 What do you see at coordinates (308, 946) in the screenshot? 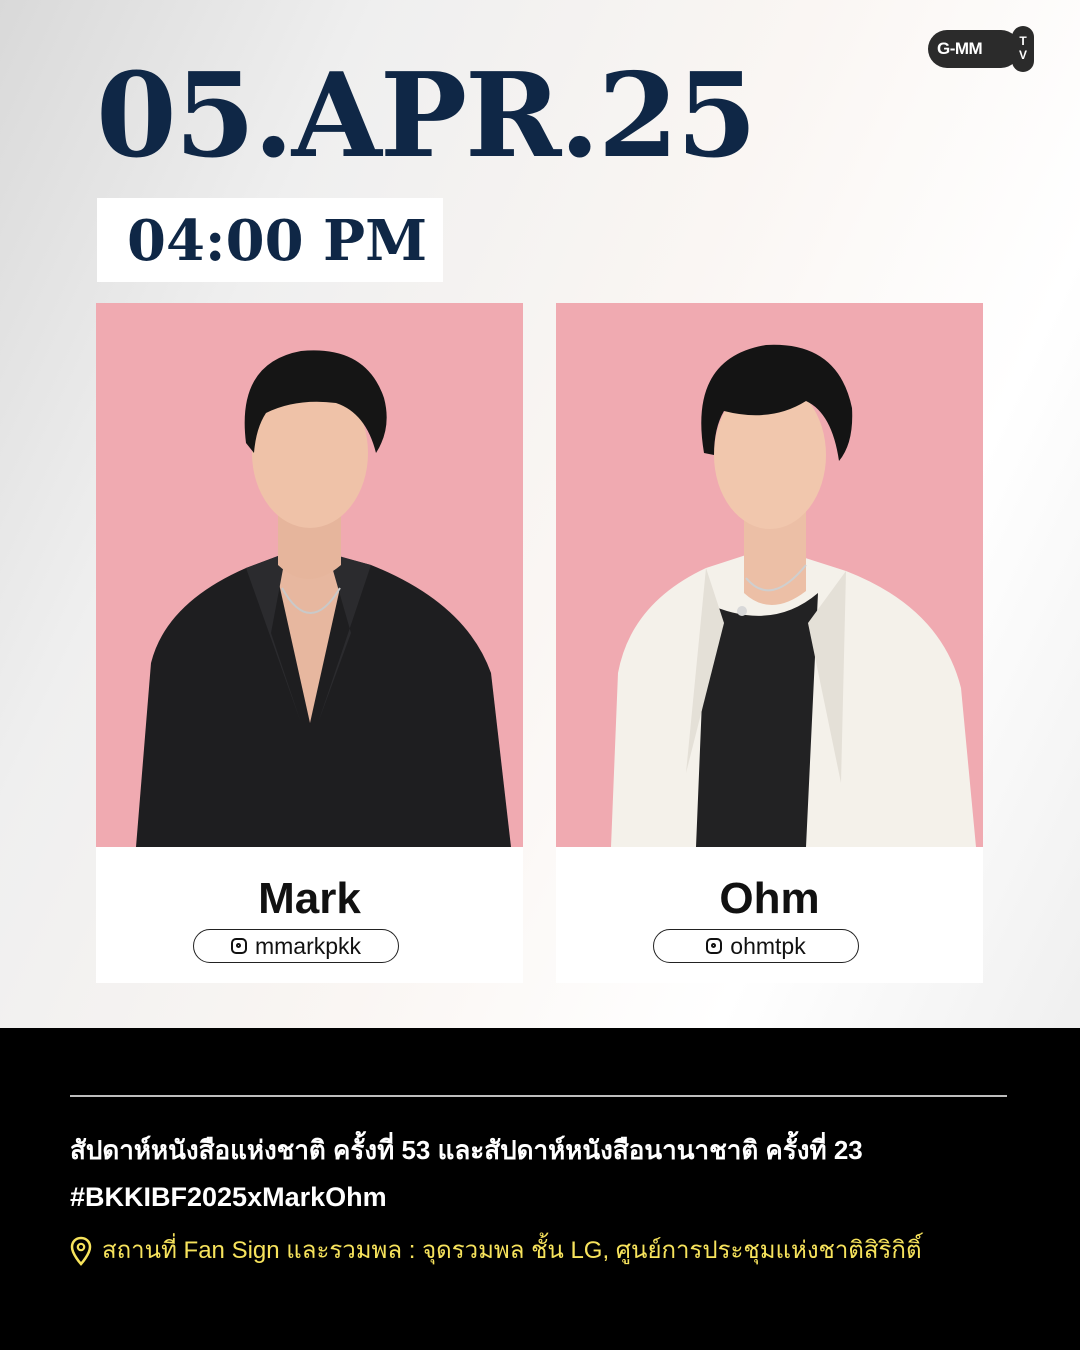
I see `instagram-handle-text: mmarkpkk` at bounding box center [308, 946].